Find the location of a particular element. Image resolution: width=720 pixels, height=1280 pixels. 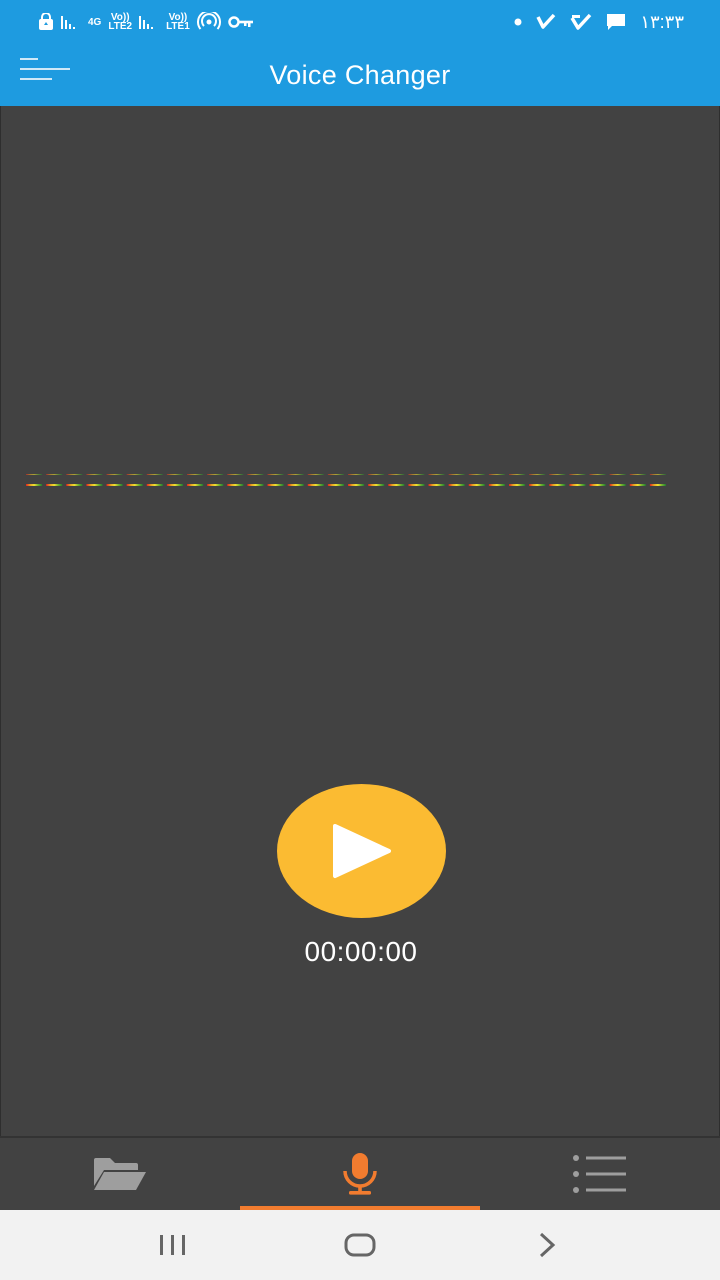

back-button is located at coordinates (547, 1245).